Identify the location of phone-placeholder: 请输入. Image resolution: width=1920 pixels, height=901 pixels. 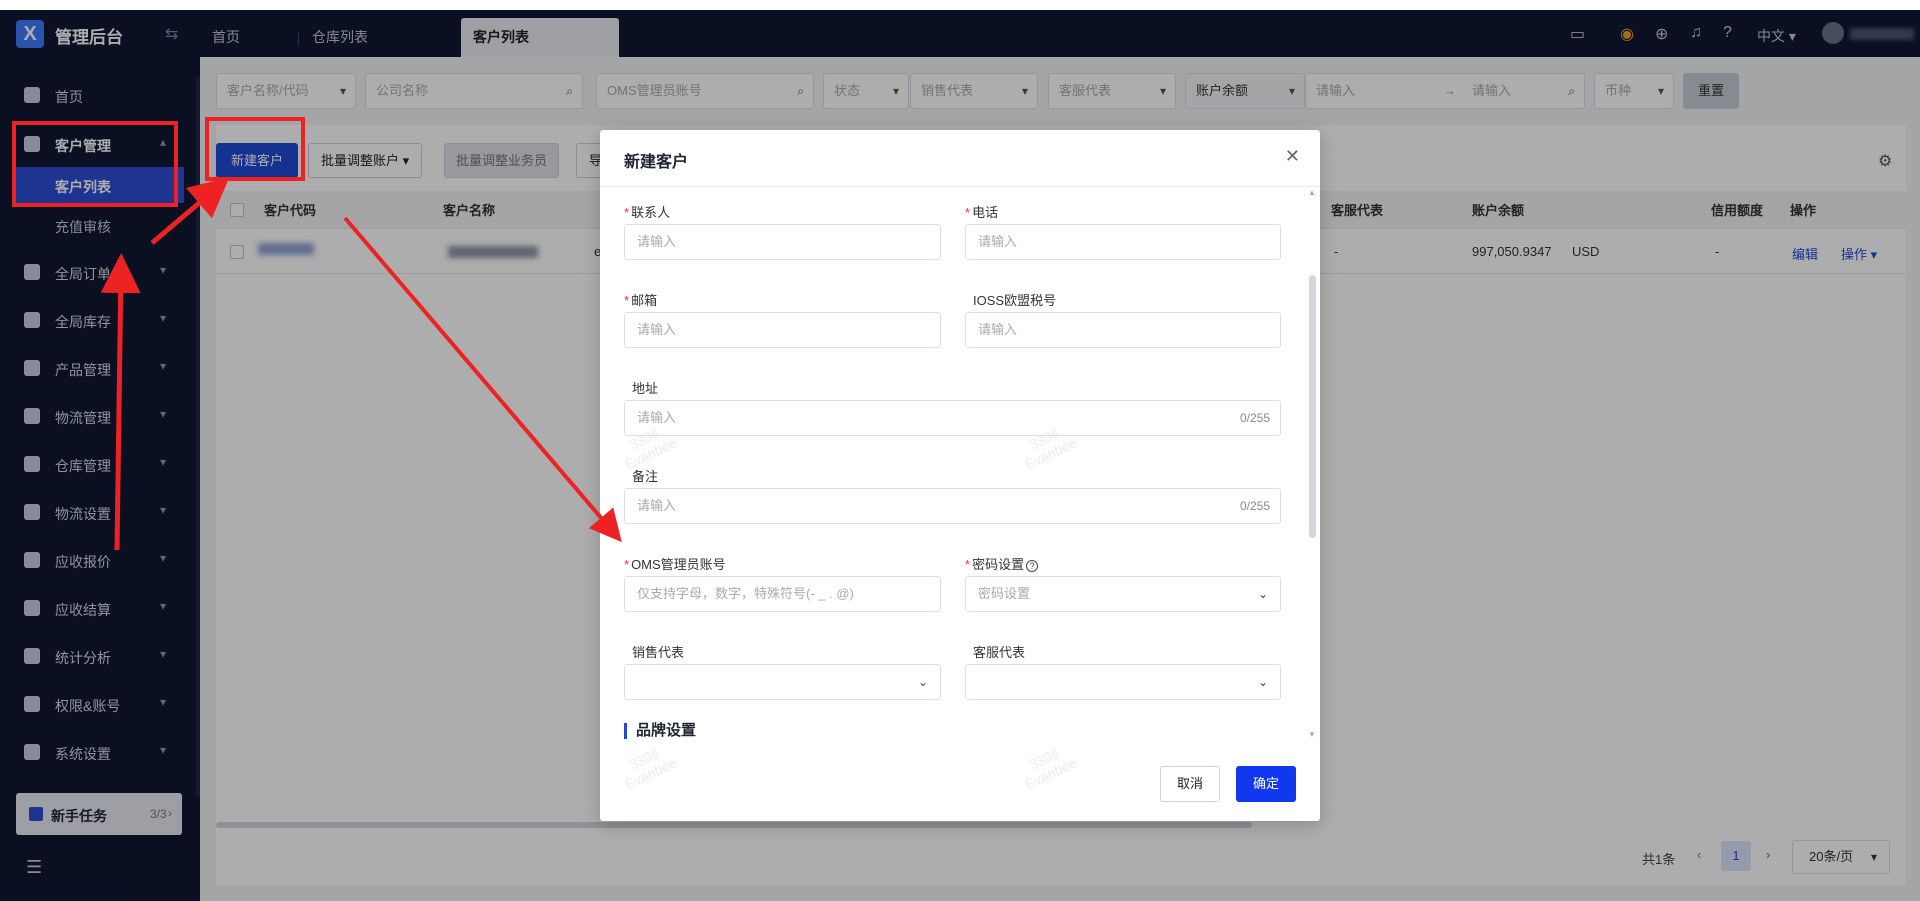
(998, 241).